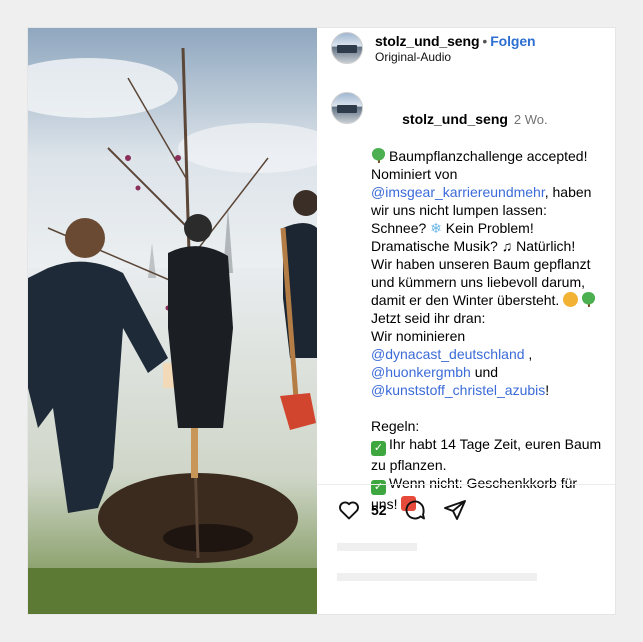 This screenshot has height=642, width=643. What do you see at coordinates (547, 390) in the screenshot?
I see `mention4-suffix: !` at bounding box center [547, 390].